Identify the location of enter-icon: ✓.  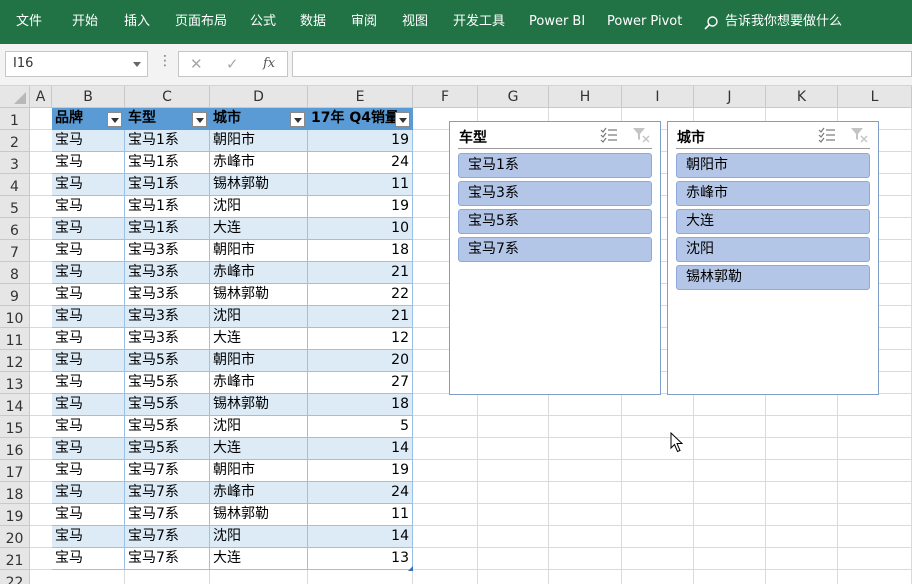
(232, 64).